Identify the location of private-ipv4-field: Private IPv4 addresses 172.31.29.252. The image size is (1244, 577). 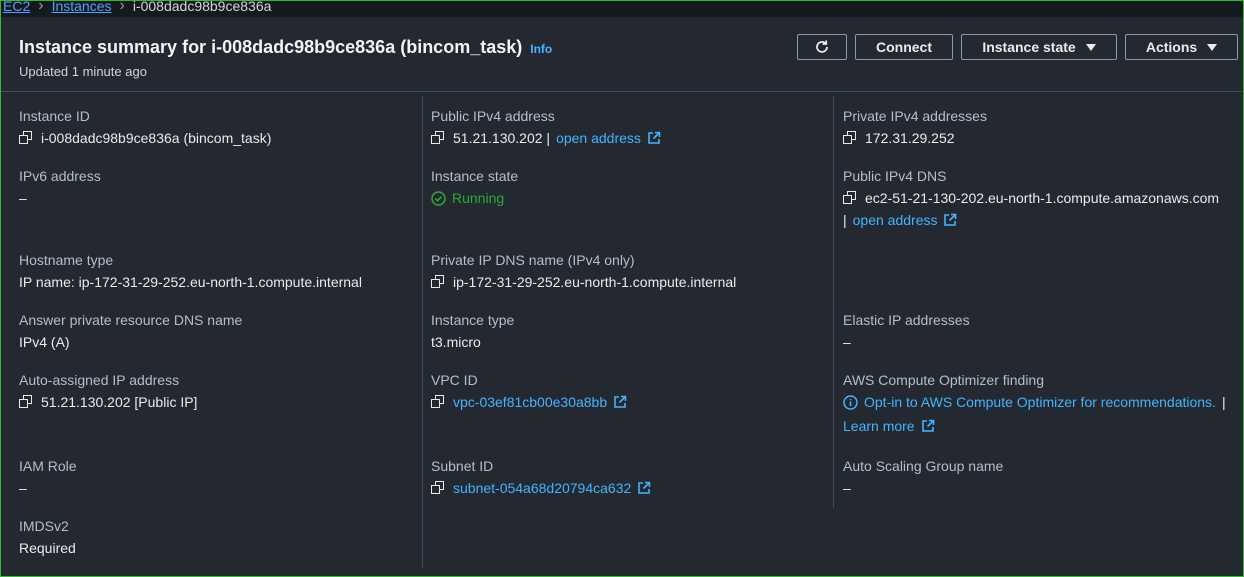
(1043, 127).